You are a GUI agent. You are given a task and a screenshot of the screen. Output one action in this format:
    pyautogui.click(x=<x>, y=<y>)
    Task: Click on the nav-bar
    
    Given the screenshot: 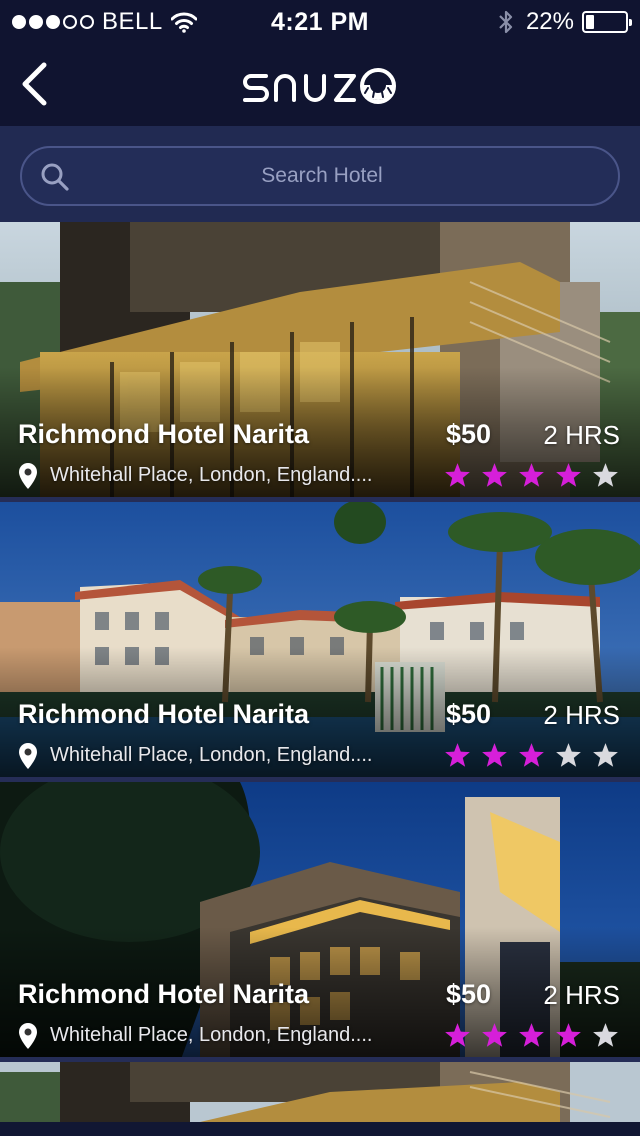 What is the action you would take?
    pyautogui.click(x=320, y=85)
    